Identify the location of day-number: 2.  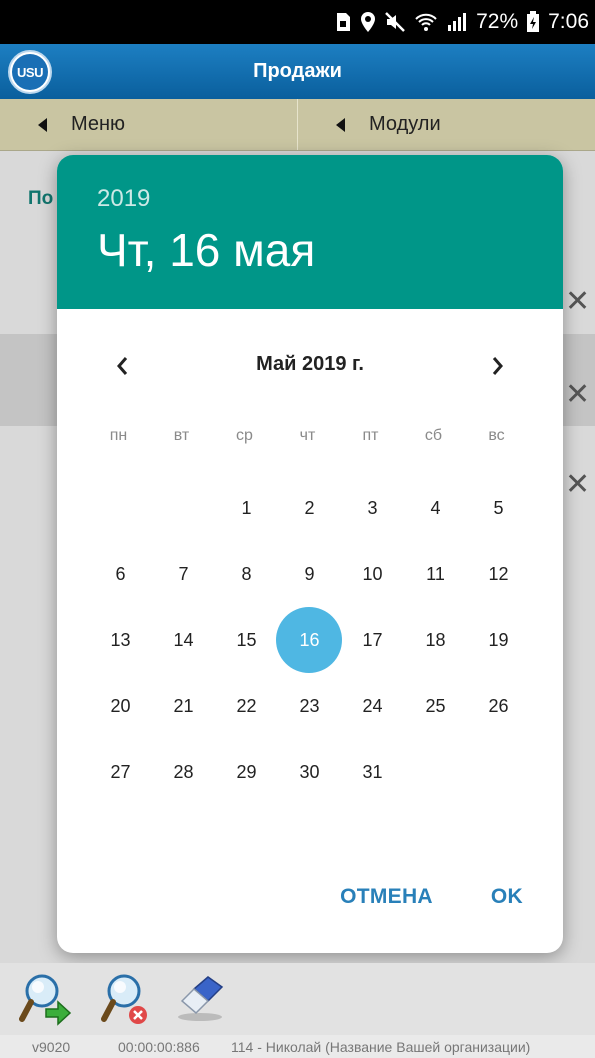
(309, 507).